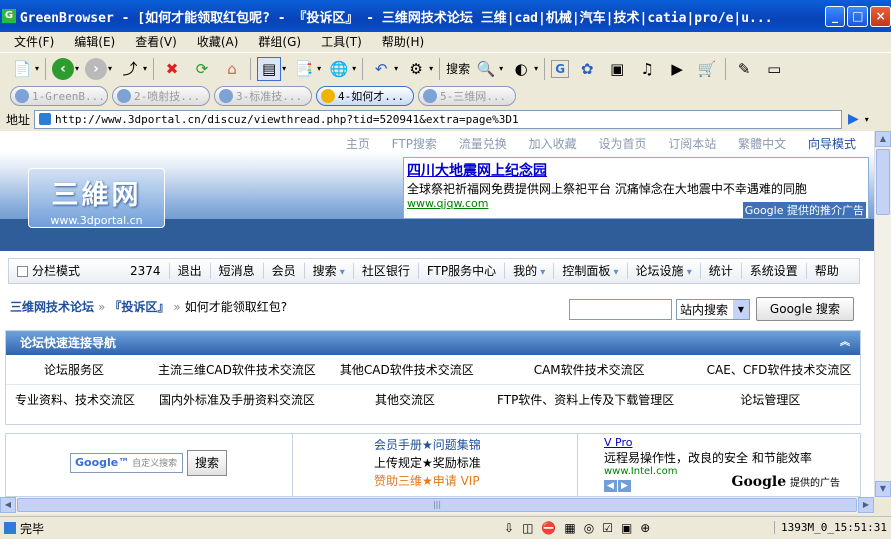 This screenshot has width=891, height=539. What do you see at coordinates (339, 69) in the screenshot?
I see `globe-icon: 🌐` at bounding box center [339, 69].